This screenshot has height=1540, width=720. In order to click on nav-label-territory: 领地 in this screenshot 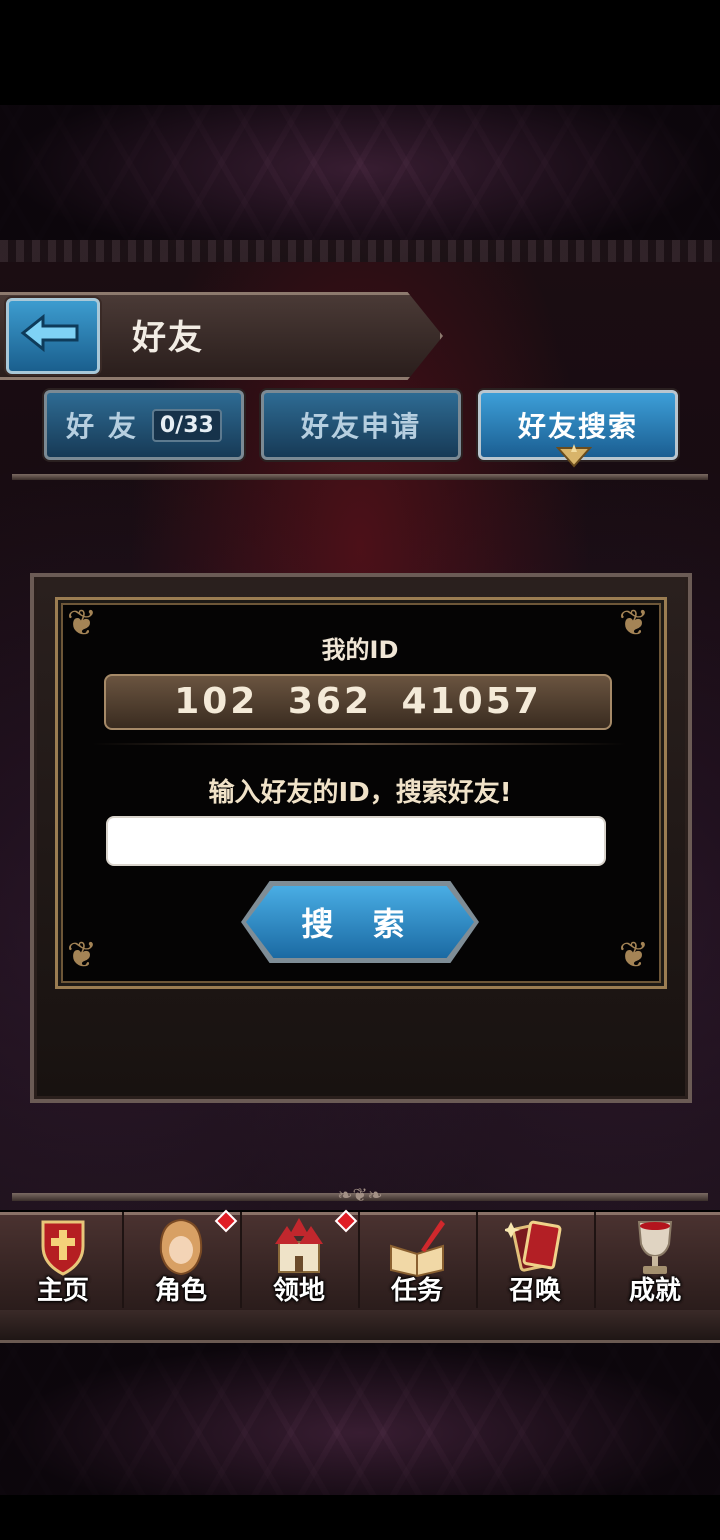, I will do `click(298, 1291)`.